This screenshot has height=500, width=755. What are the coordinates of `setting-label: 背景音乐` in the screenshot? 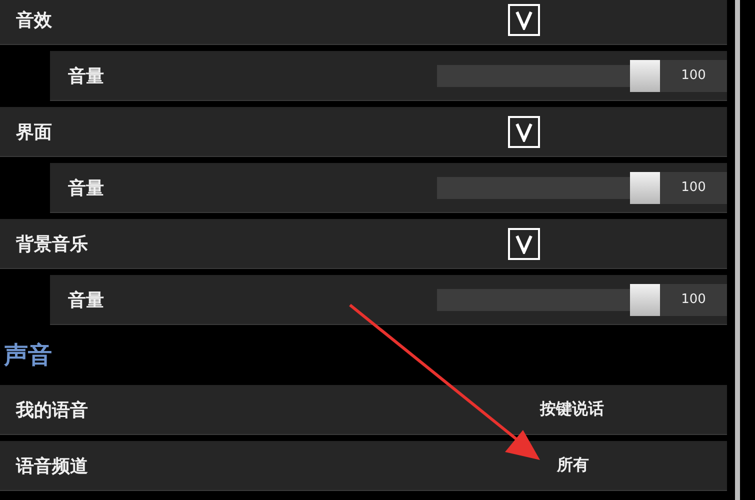 It's located at (51, 244).